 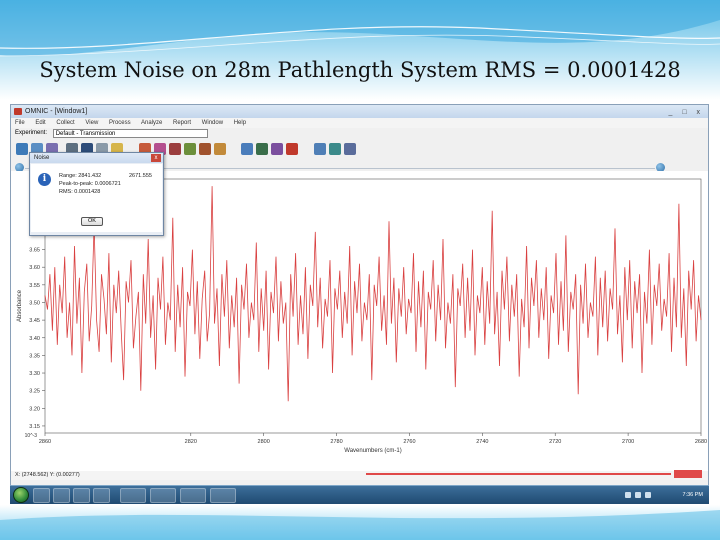 What do you see at coordinates (175, 149) in the screenshot?
I see `overlay-icon` at bounding box center [175, 149].